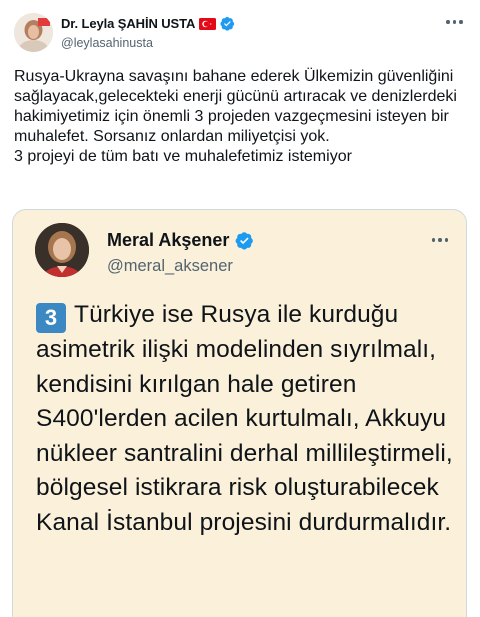 This screenshot has width=480, height=617. What do you see at coordinates (180, 266) in the screenshot?
I see `quoted-author-handle: @meral_aksener` at bounding box center [180, 266].